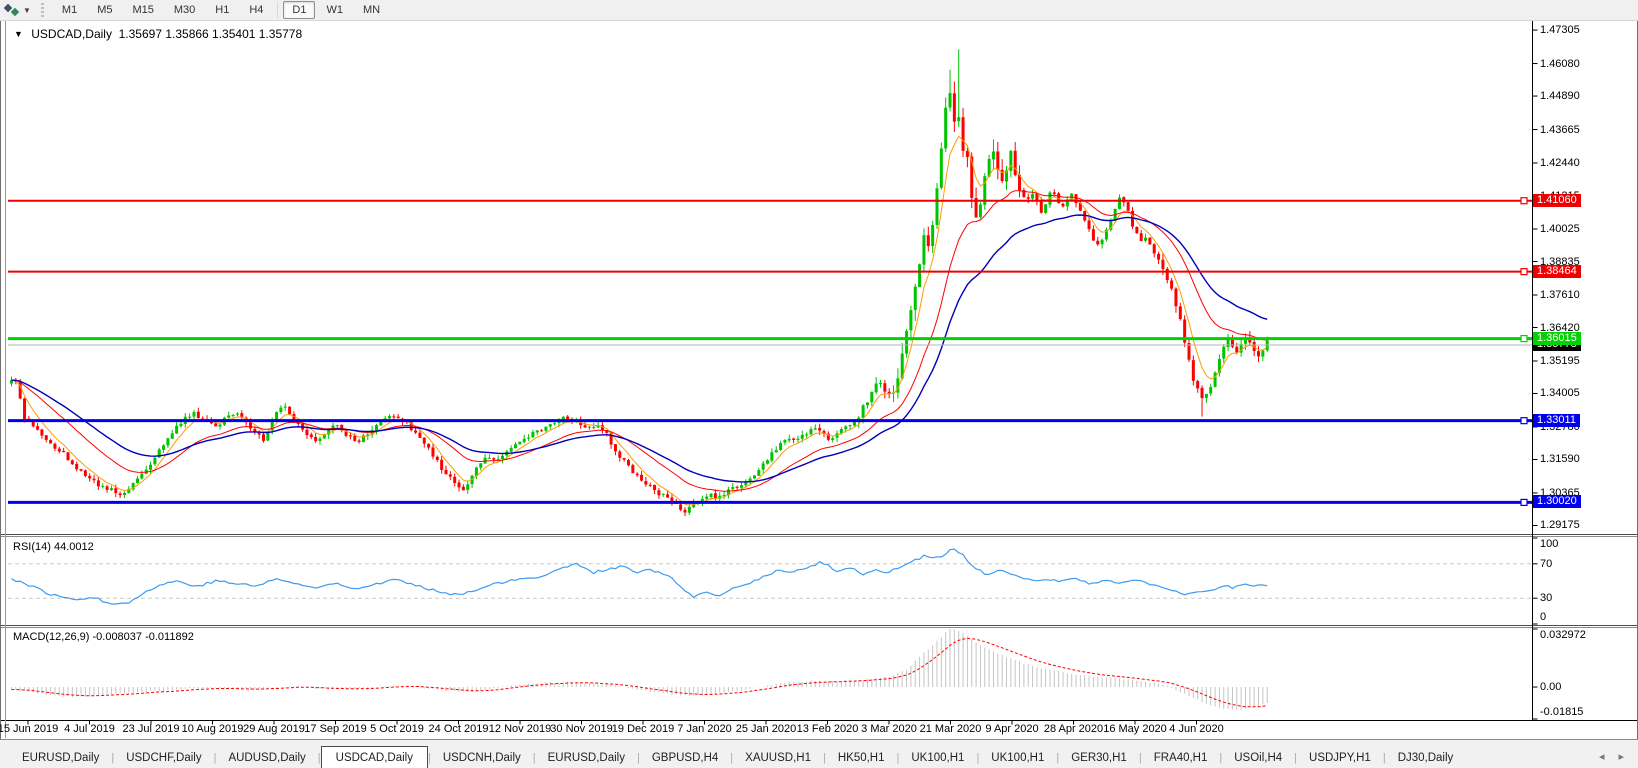 This screenshot has width=1638, height=768. I want to click on x-axis-date-label: 16 May 2020, so click(1135, 729).